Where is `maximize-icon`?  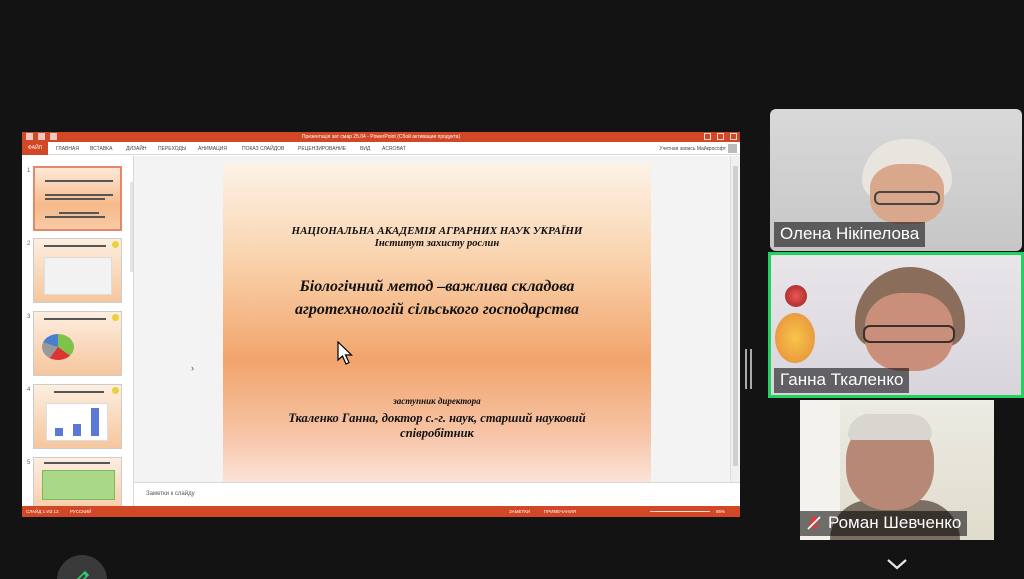 maximize-icon is located at coordinates (720, 136).